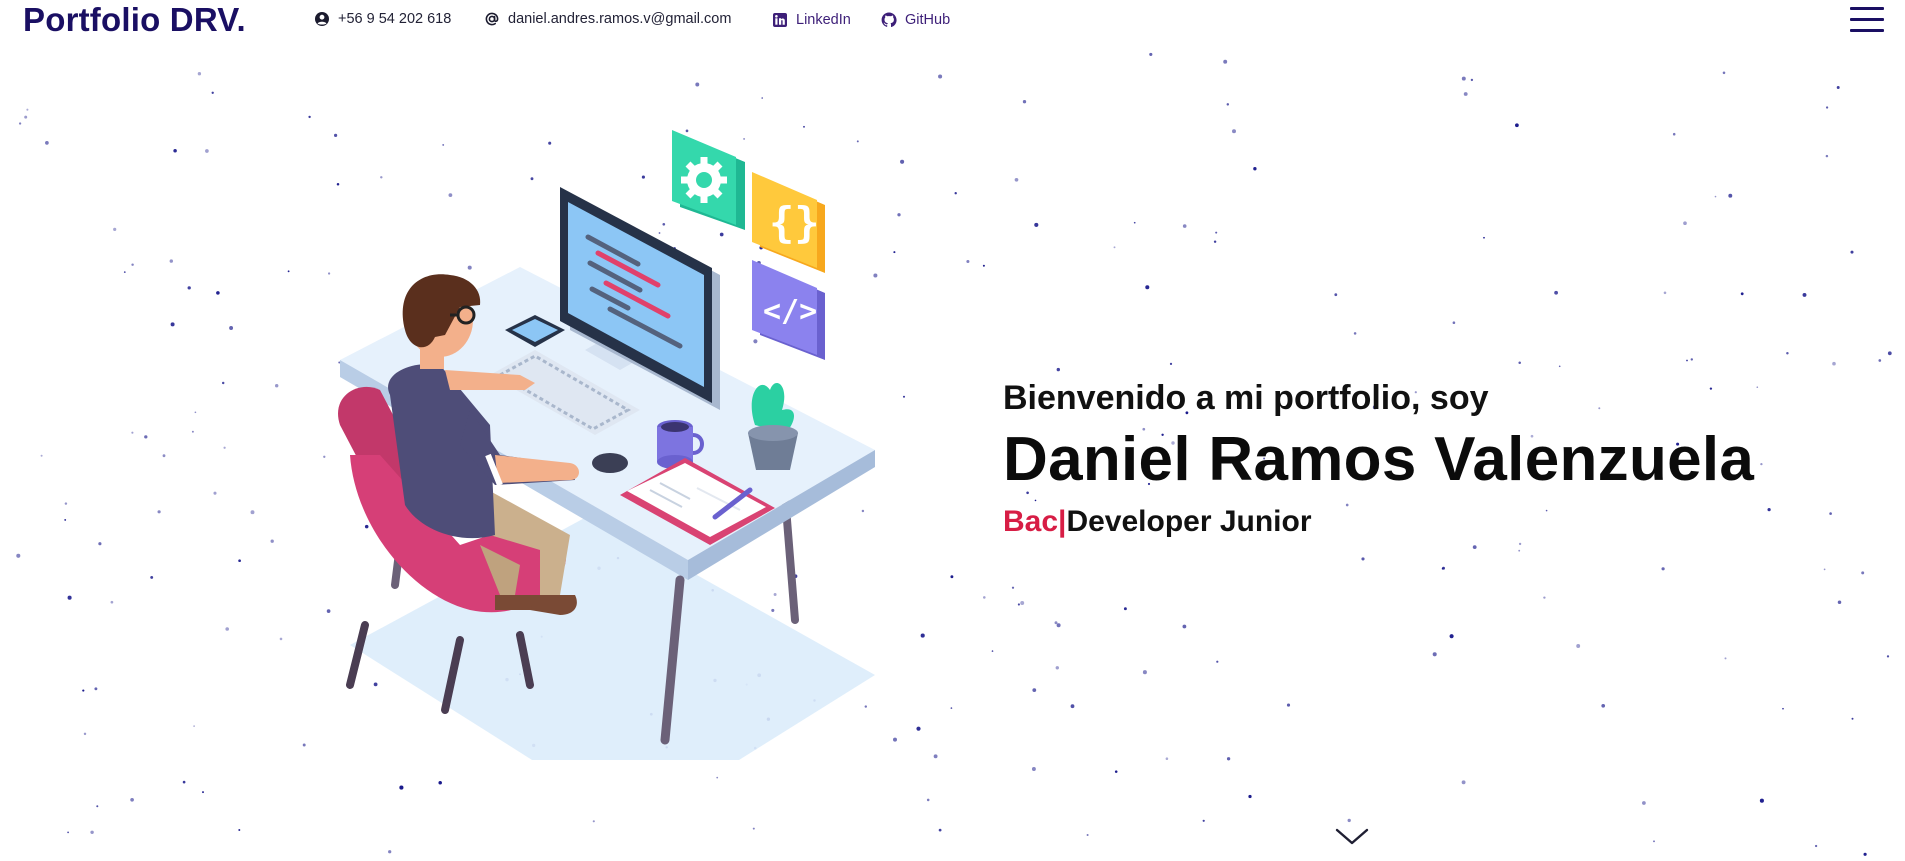 The height and width of the screenshot is (861, 1905). Describe the element at coordinates (492, 19) in the screenshot. I see `at-sign-icon` at that location.